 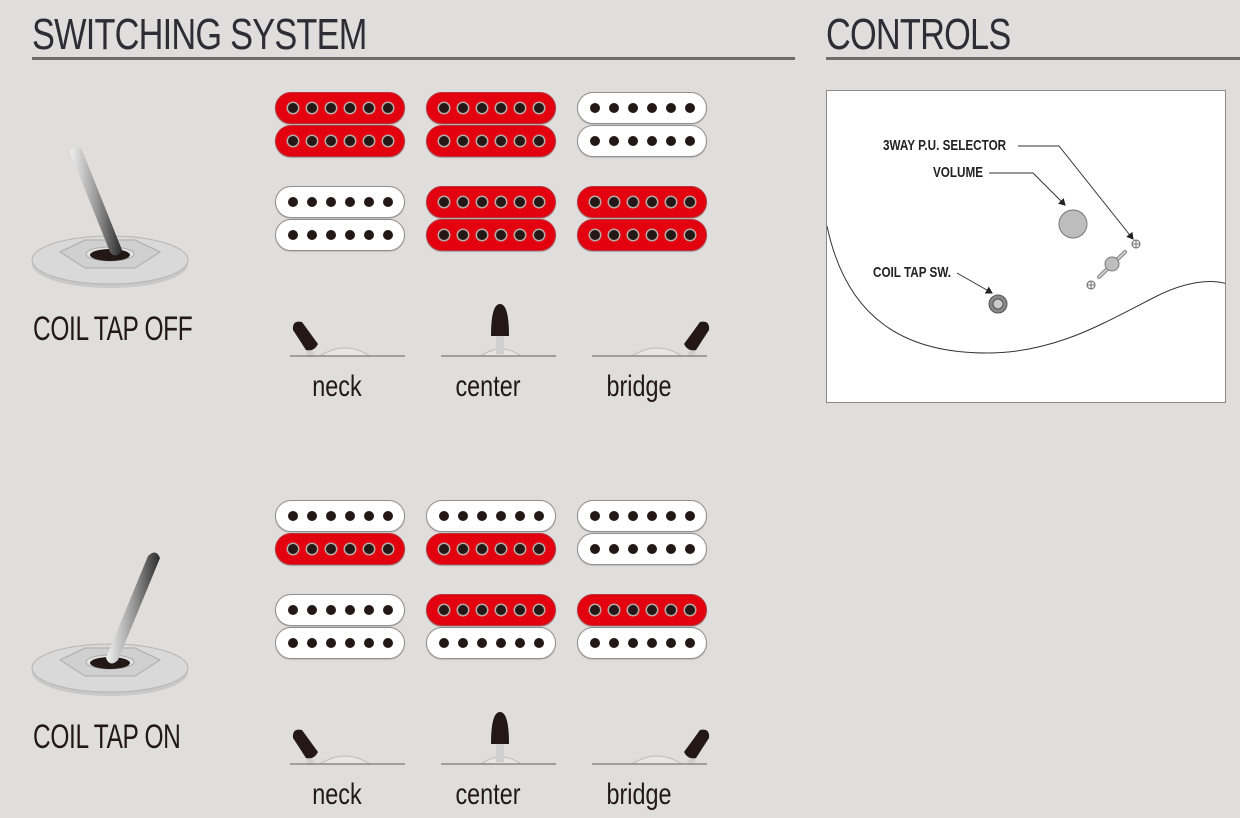 I want to click on position-label-neck: neck, so click(x=337, y=794).